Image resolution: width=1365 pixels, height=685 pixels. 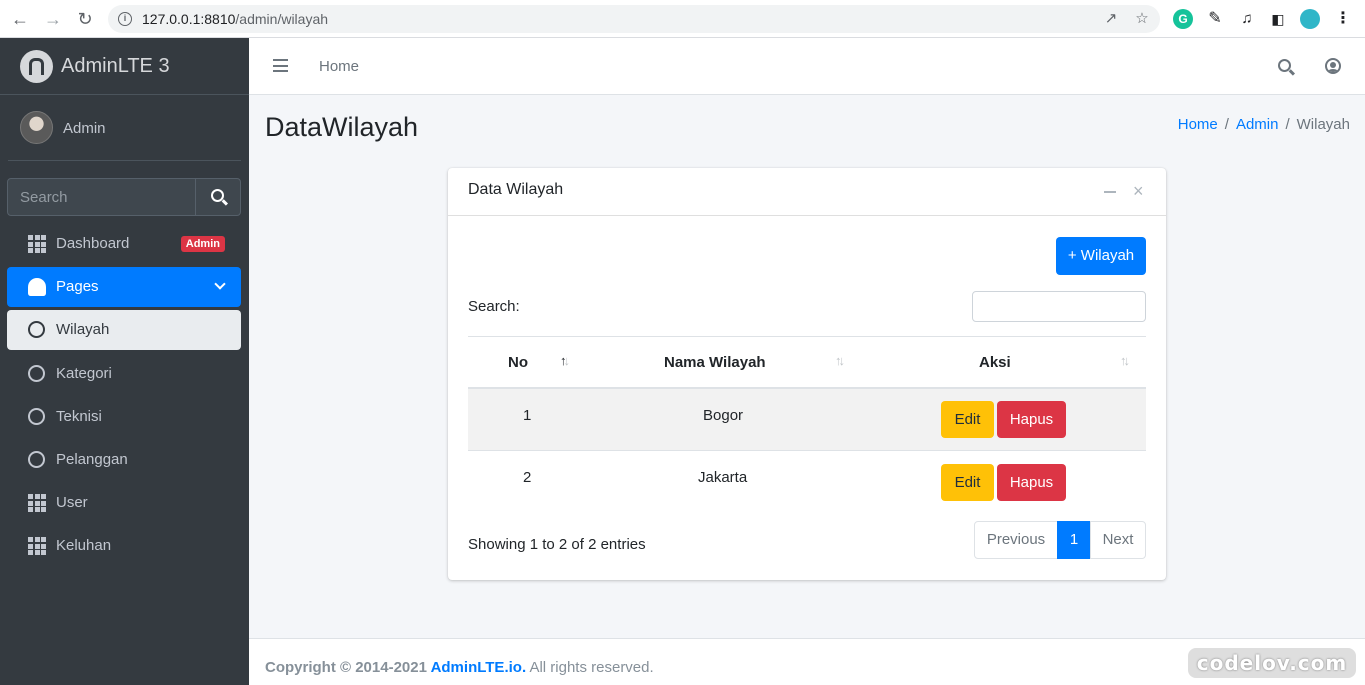 I want to click on footer-copyright: Copyright © 2014-2021, so click(x=348, y=667).